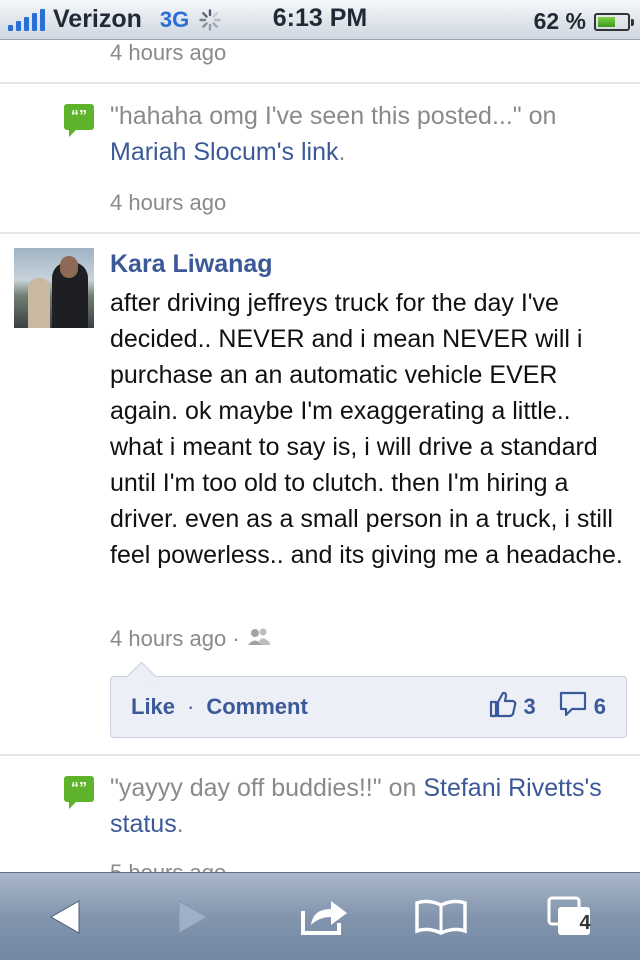 Image resolution: width=640 pixels, height=960 pixels. I want to click on target-link: Mariah Slocum's link, so click(224, 152).